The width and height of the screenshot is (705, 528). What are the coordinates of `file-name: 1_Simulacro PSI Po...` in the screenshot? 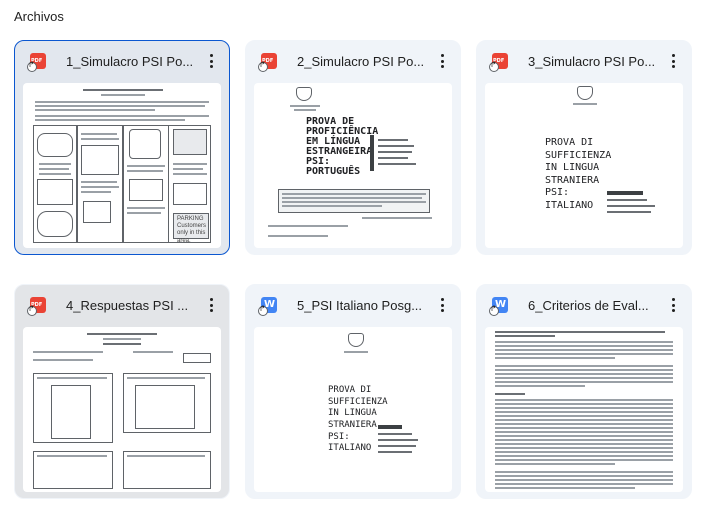 It's located at (130, 61).